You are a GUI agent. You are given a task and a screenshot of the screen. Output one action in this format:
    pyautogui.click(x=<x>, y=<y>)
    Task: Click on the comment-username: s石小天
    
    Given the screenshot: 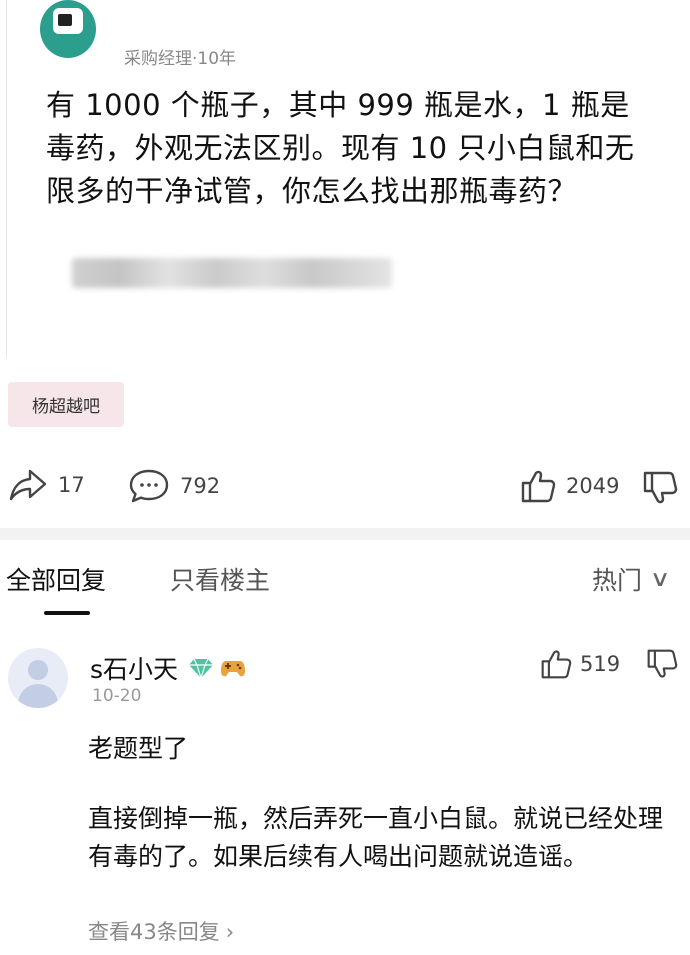 What is the action you would take?
    pyautogui.click(x=134, y=668)
    